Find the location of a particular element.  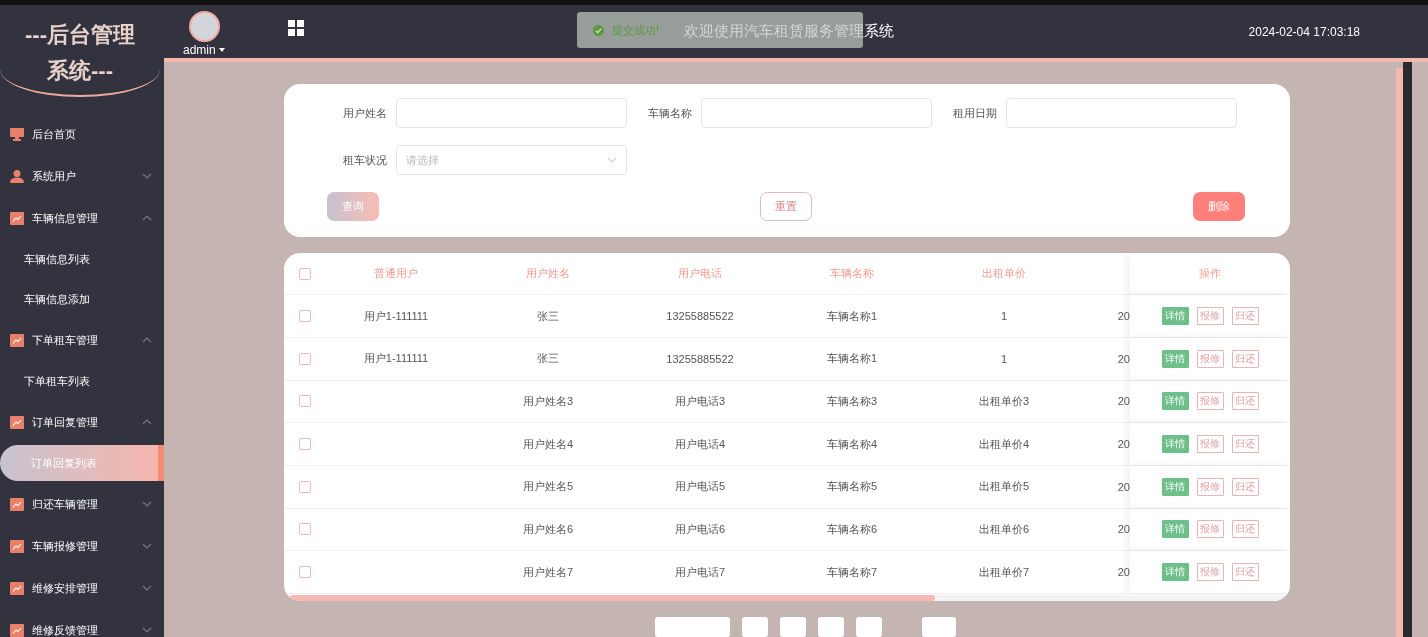

table-cell: 用户姓名6 is located at coordinates (548, 529).